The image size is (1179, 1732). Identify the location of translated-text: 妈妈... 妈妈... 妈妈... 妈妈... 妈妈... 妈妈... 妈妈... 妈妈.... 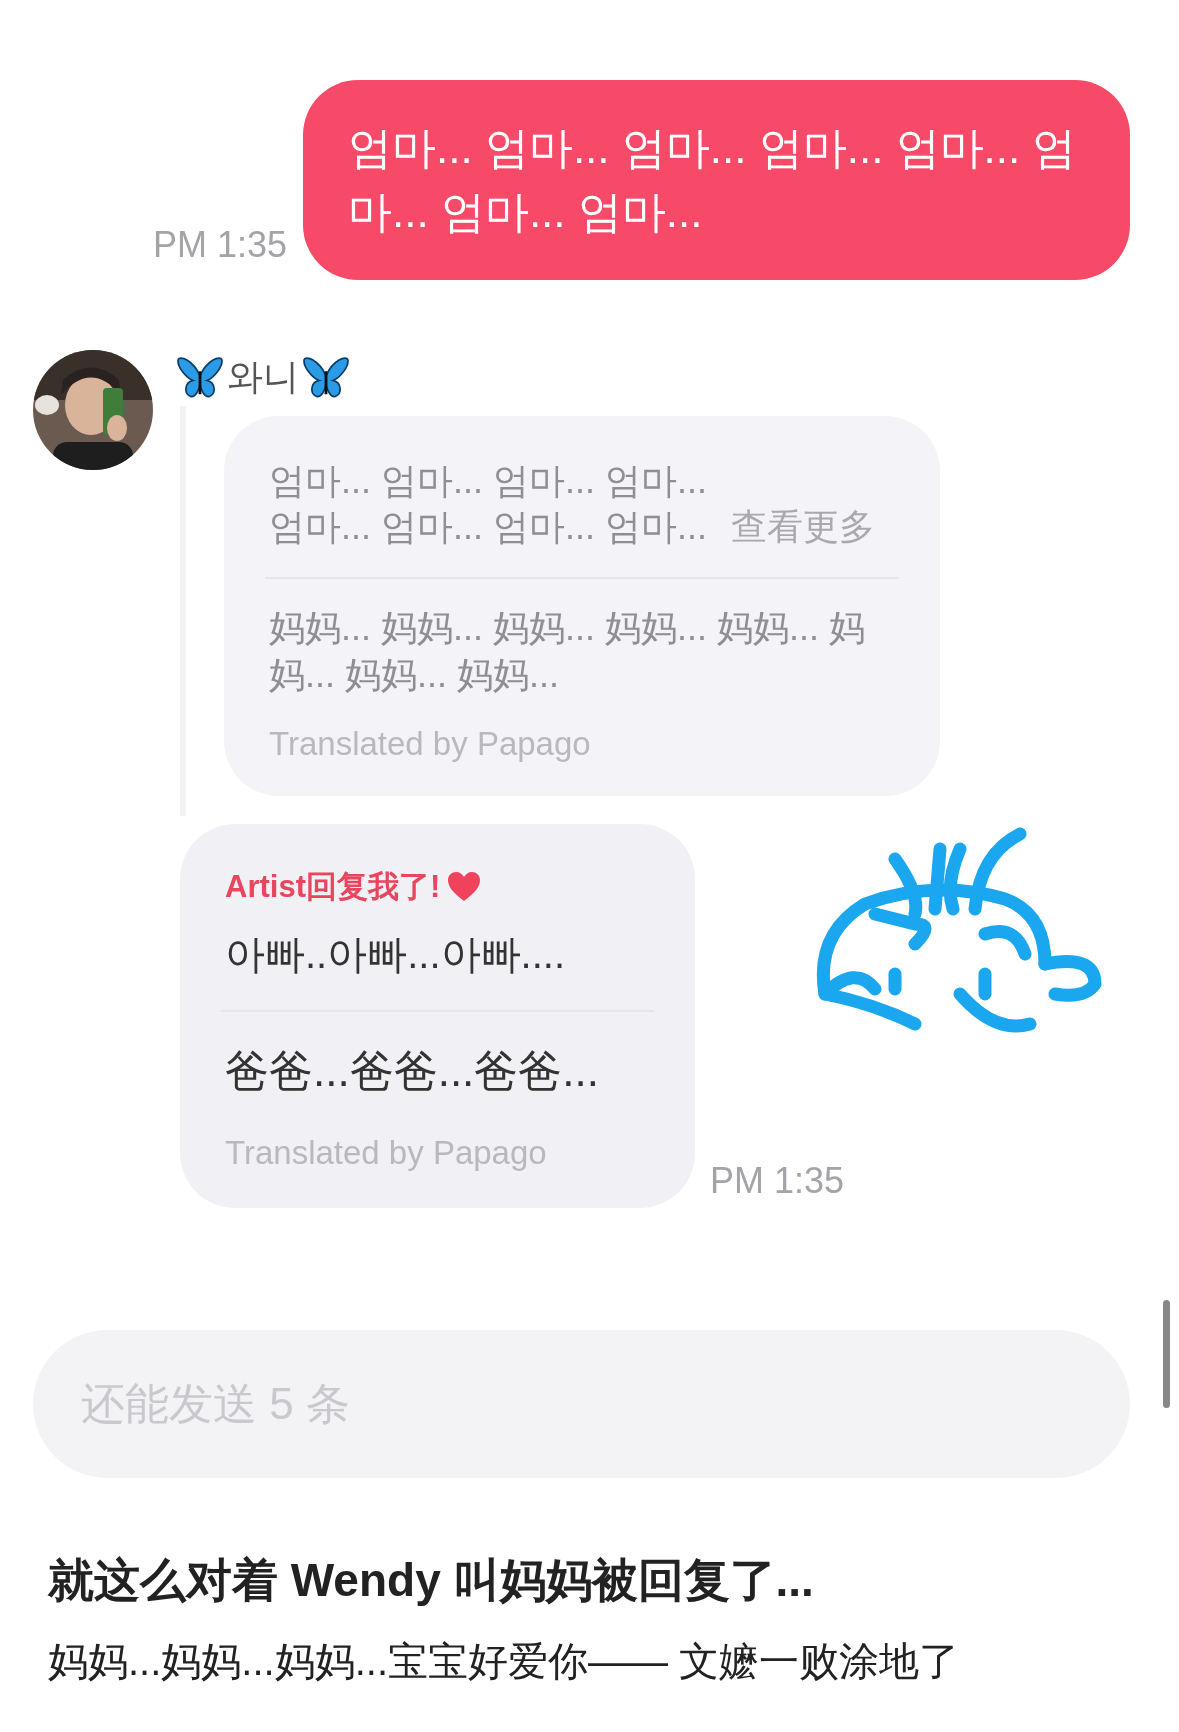
(568, 651).